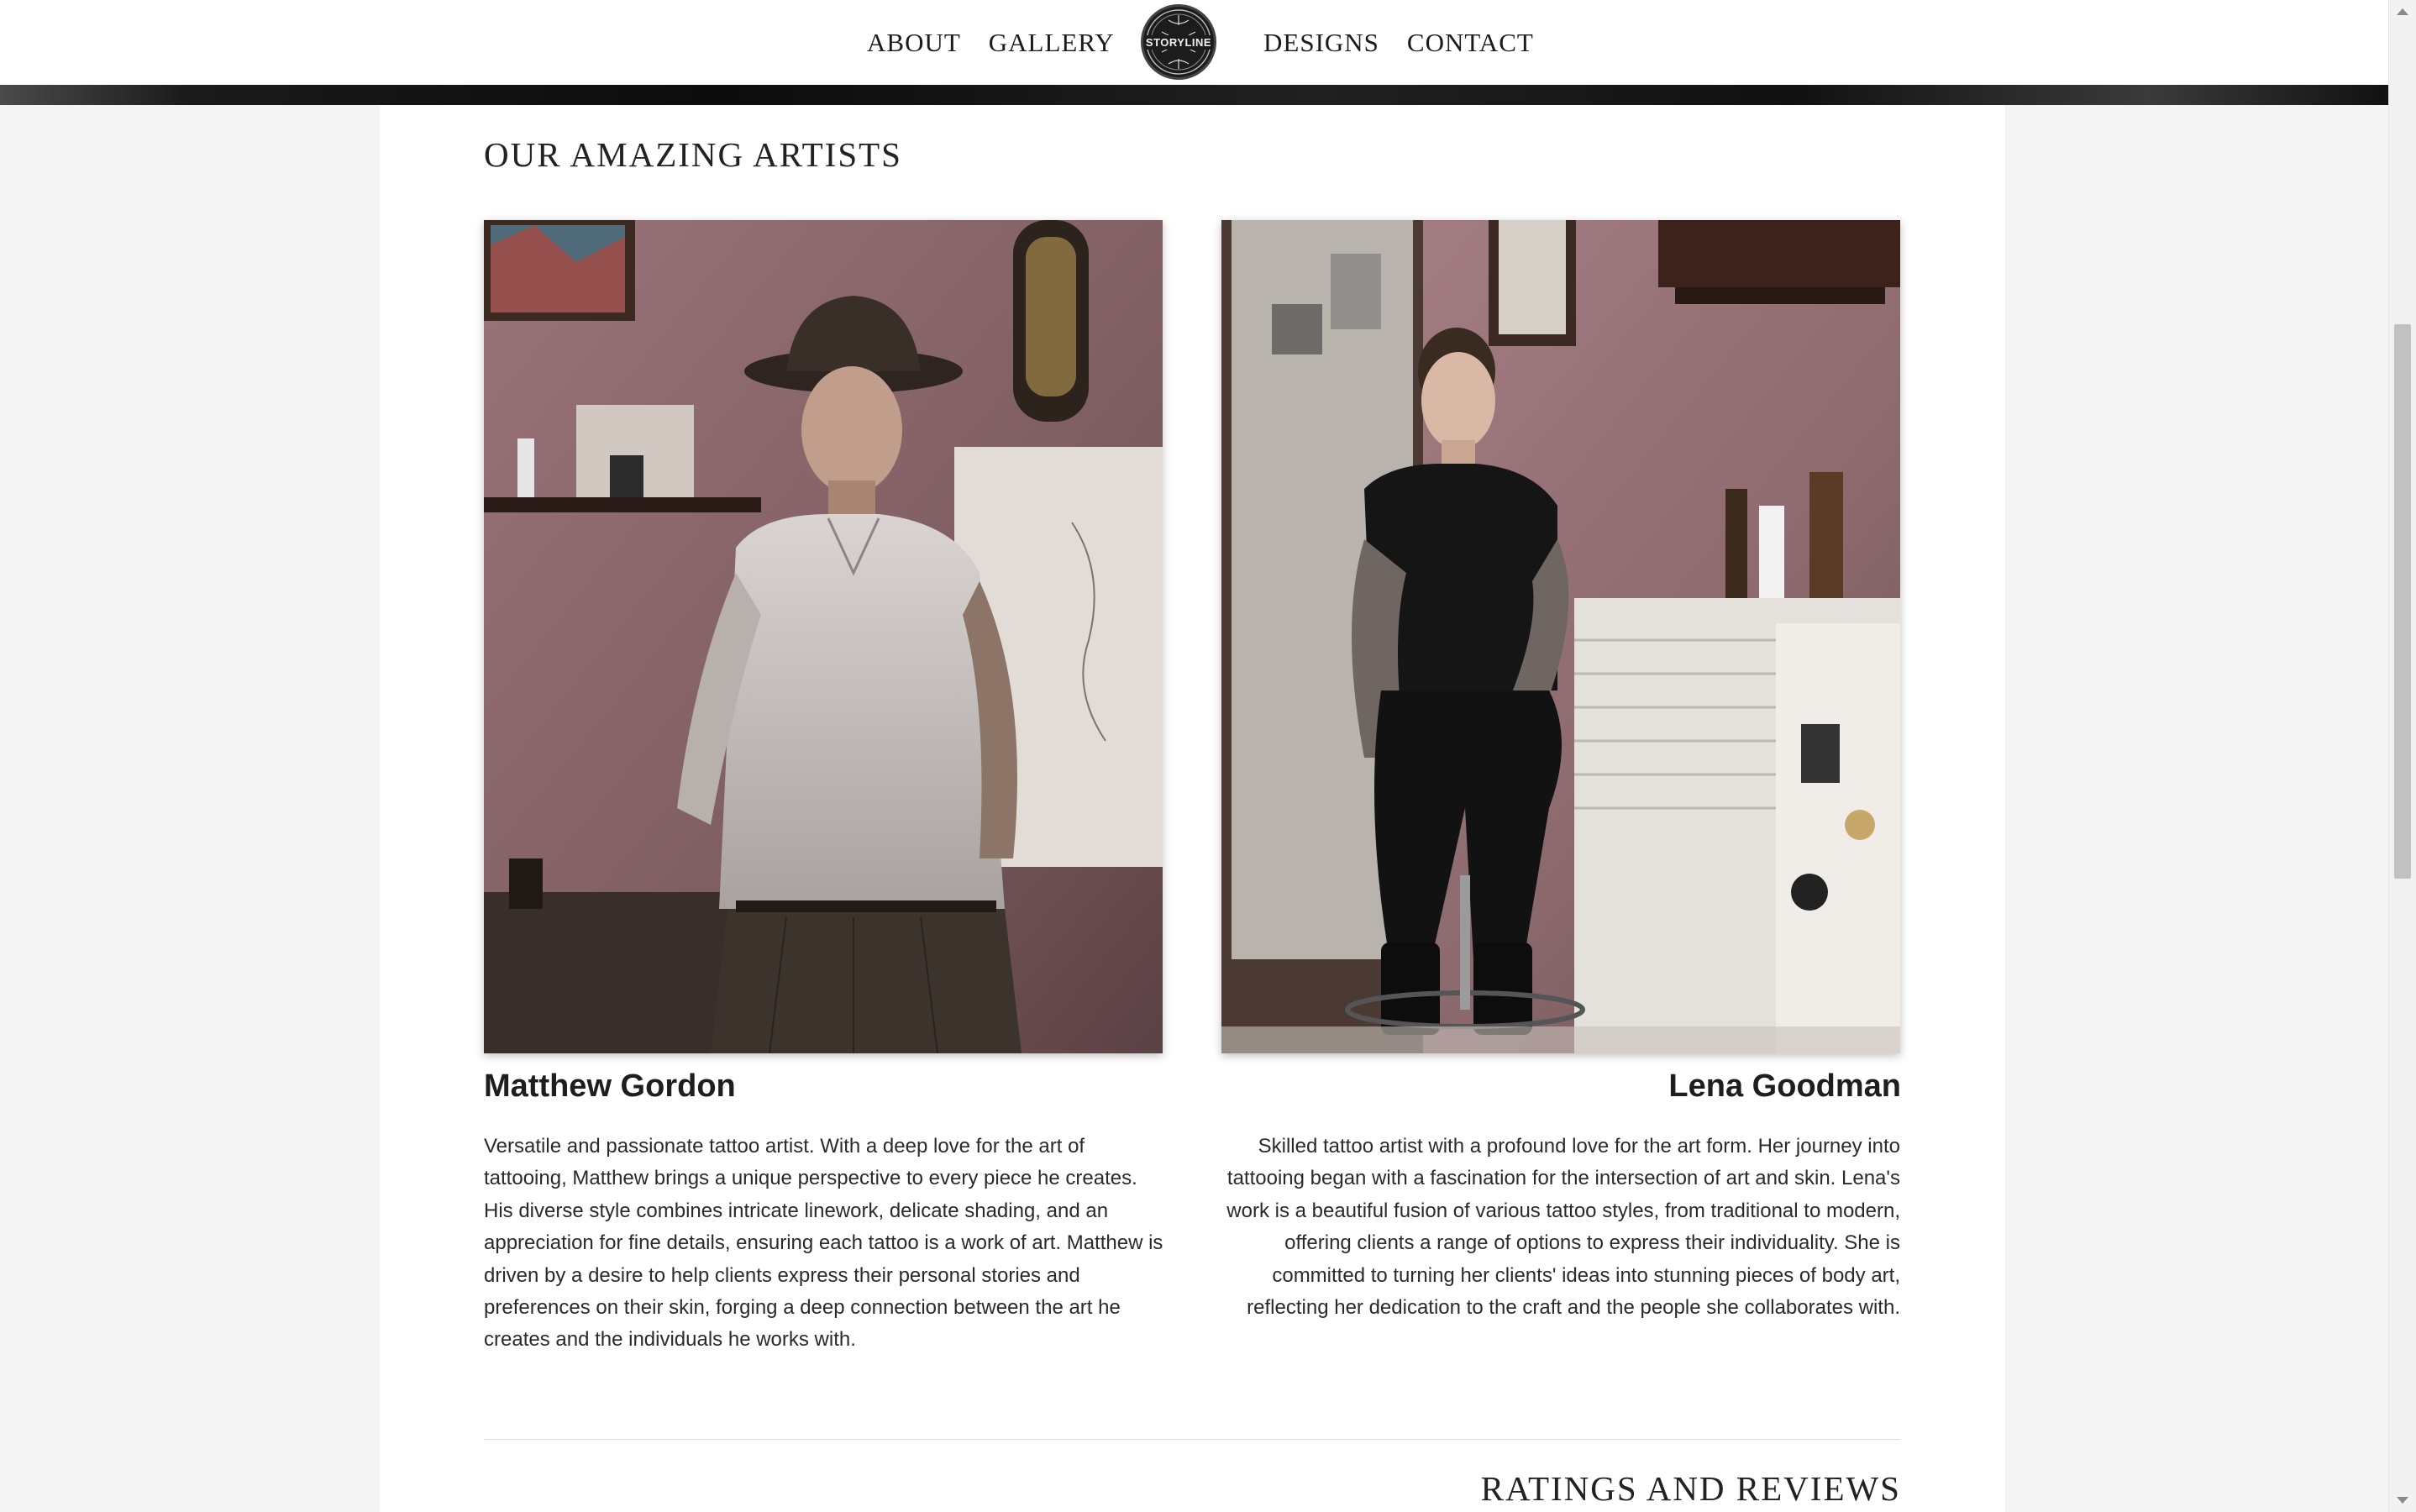 The width and height of the screenshot is (2416, 1512). I want to click on storyline-logo: STORYLINE, so click(1178, 42).